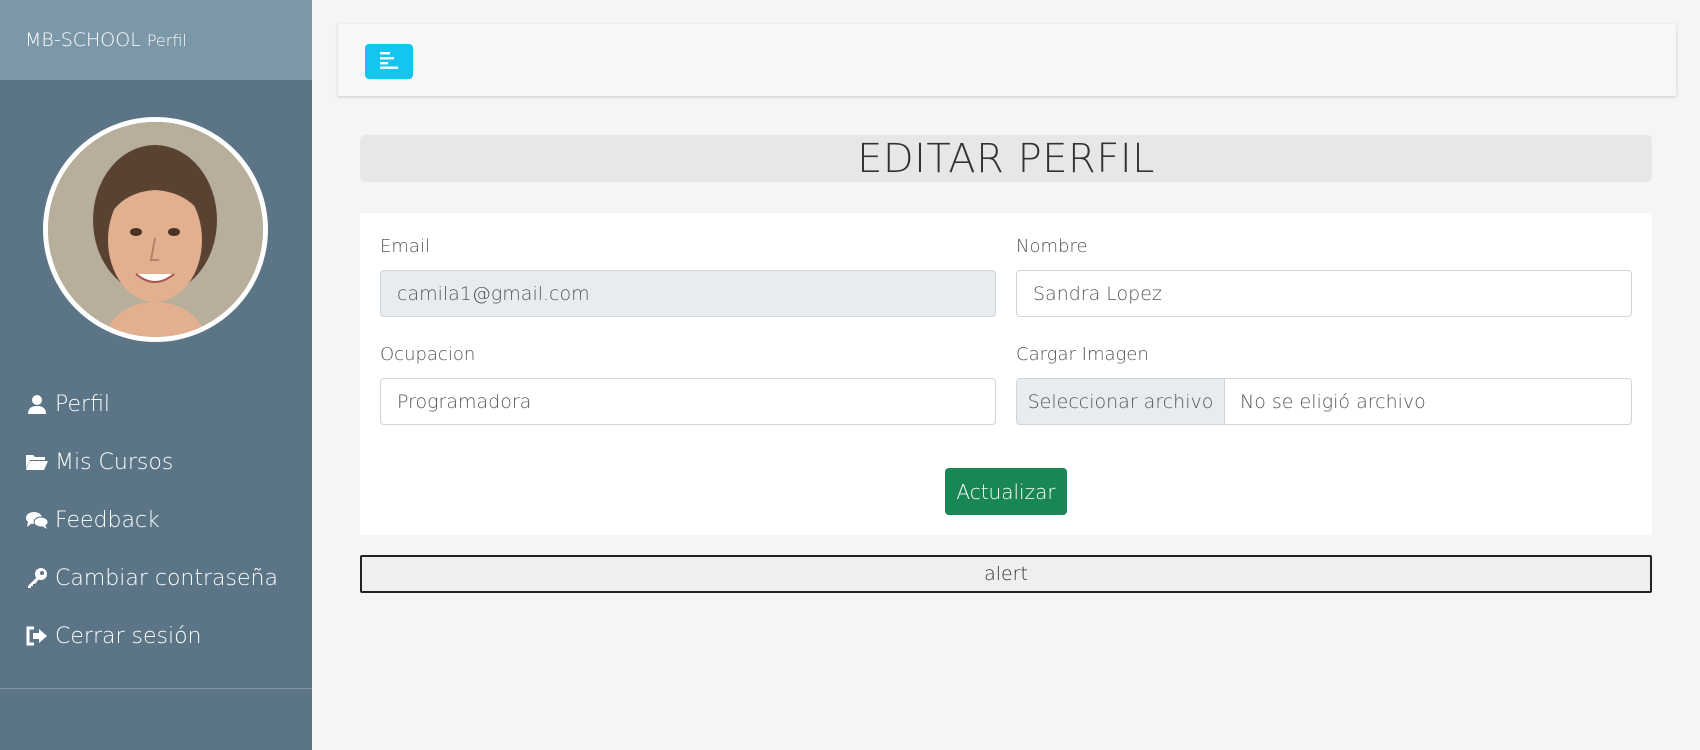 The width and height of the screenshot is (1700, 750). What do you see at coordinates (156, 688) in the screenshot?
I see `sidebar-divider` at bounding box center [156, 688].